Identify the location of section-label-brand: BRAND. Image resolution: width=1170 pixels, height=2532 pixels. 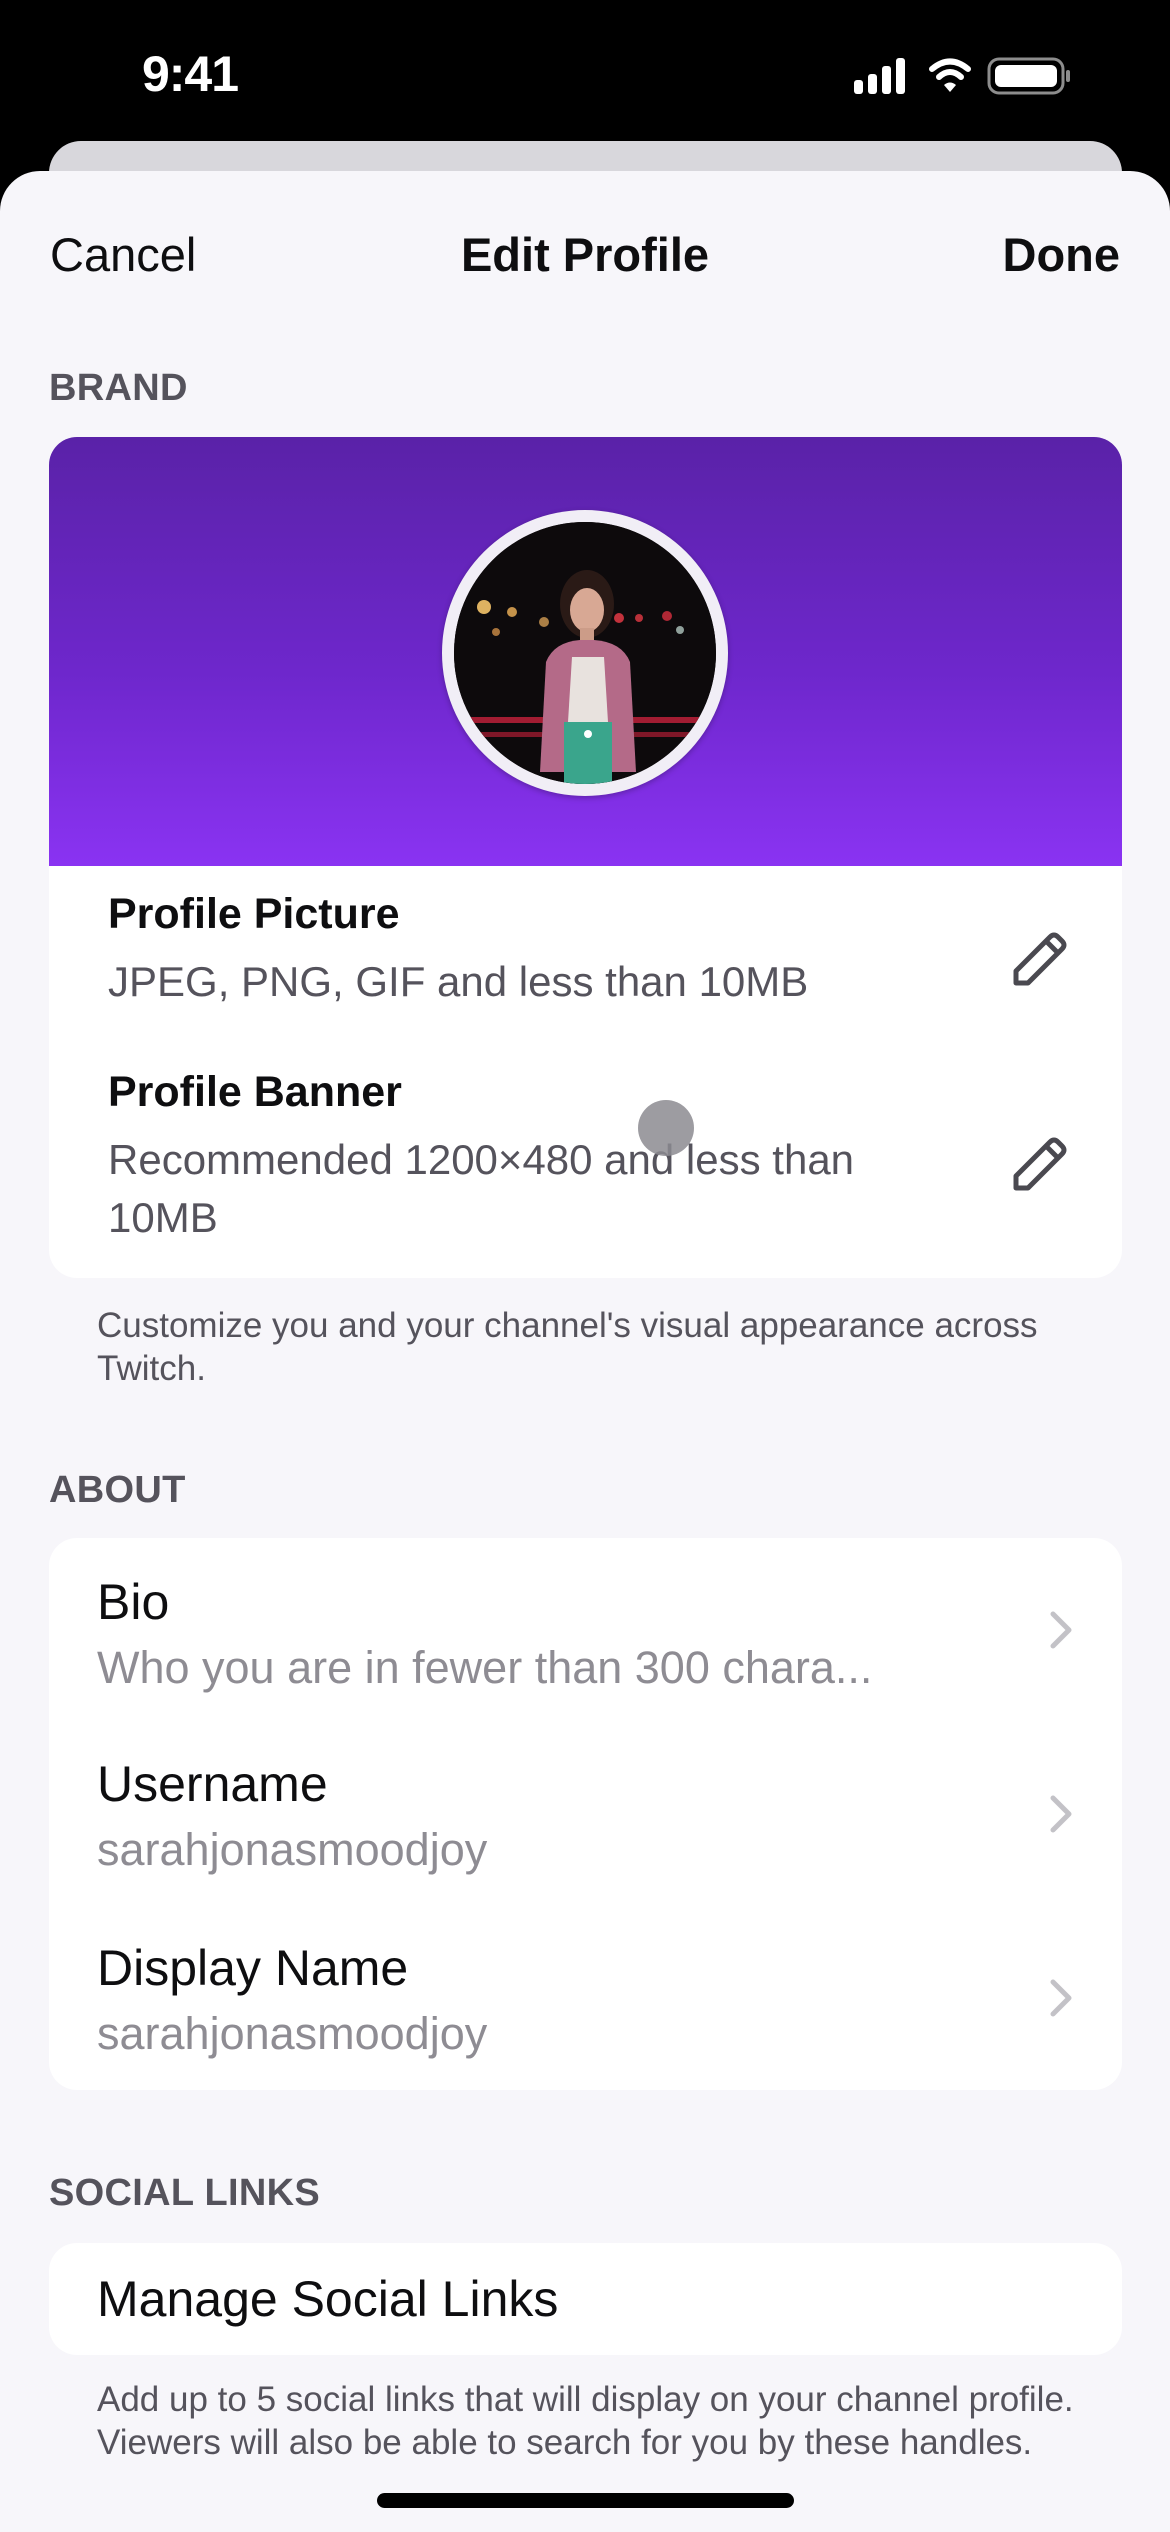
(118, 388).